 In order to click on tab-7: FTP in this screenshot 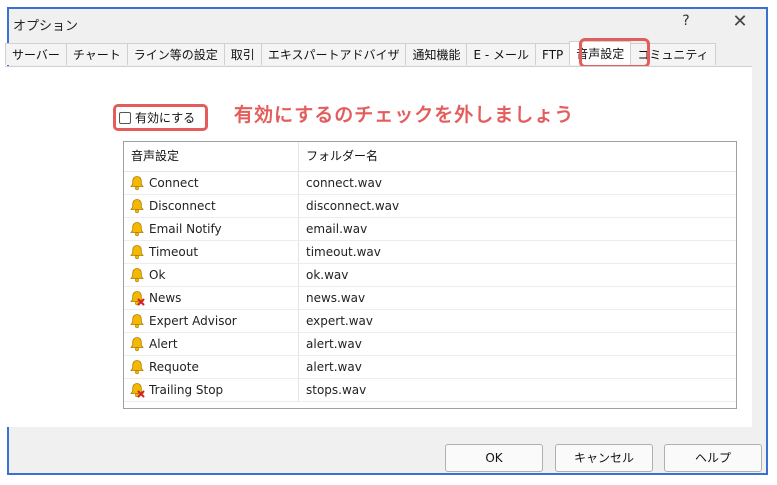, I will do `click(553, 54)`.